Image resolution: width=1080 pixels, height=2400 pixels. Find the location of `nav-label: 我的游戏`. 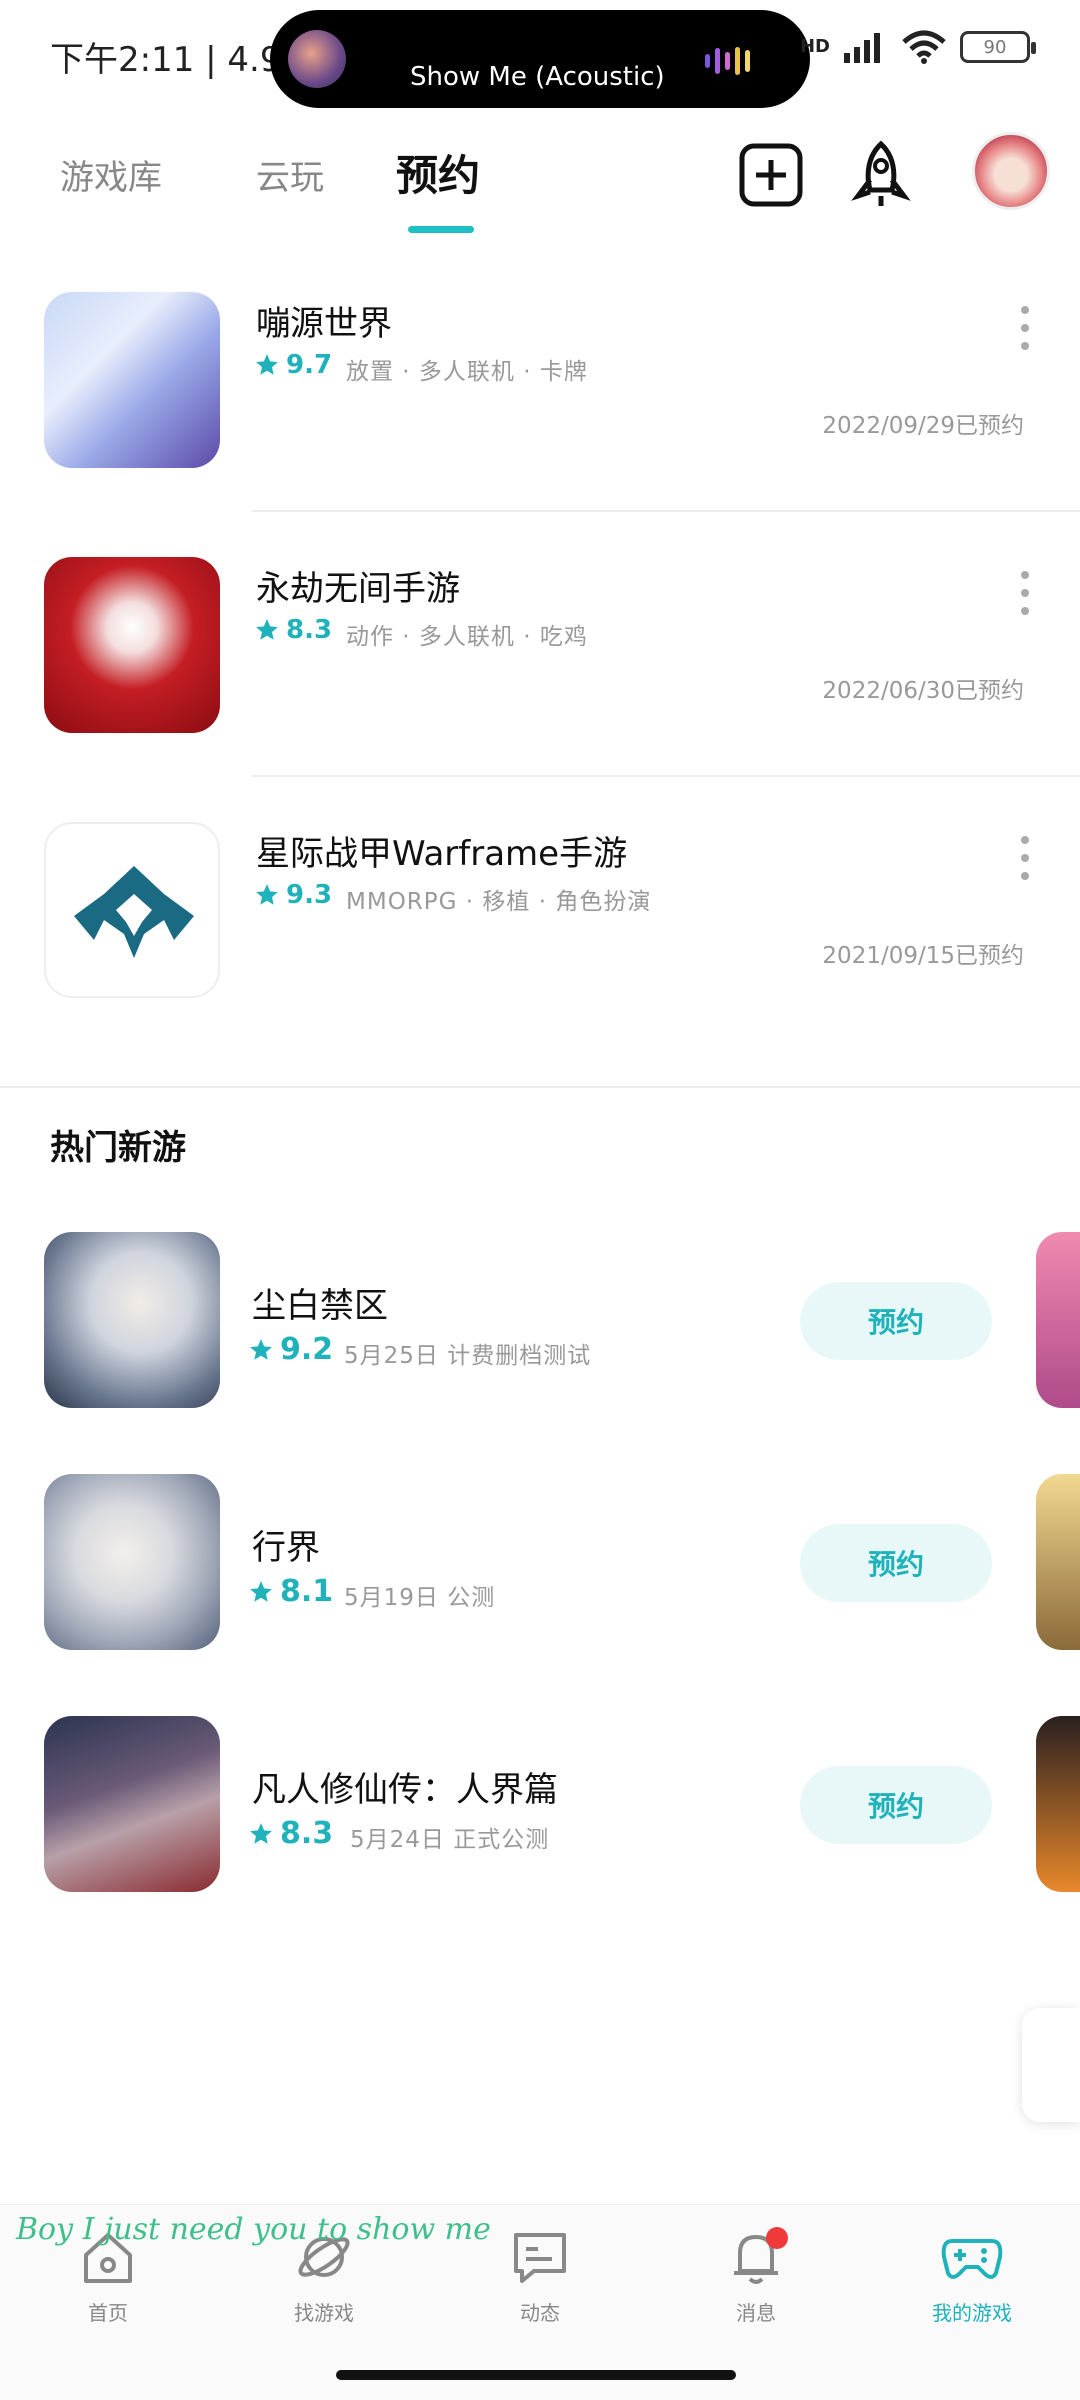

nav-label: 我的游戏 is located at coordinates (972, 2313).